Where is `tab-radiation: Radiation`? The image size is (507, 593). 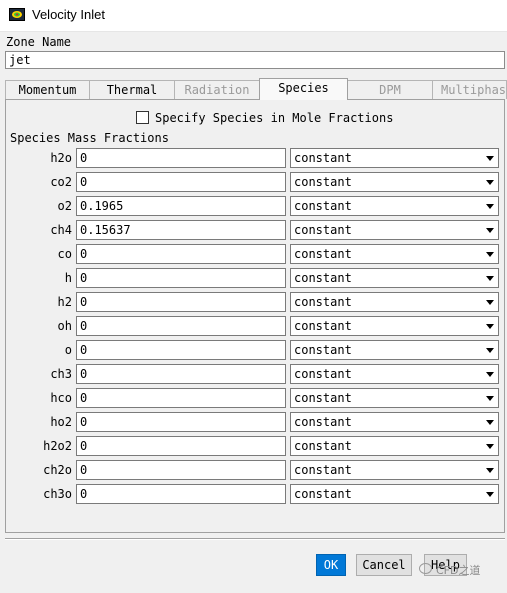
tab-radiation: Radiation is located at coordinates (217, 89).